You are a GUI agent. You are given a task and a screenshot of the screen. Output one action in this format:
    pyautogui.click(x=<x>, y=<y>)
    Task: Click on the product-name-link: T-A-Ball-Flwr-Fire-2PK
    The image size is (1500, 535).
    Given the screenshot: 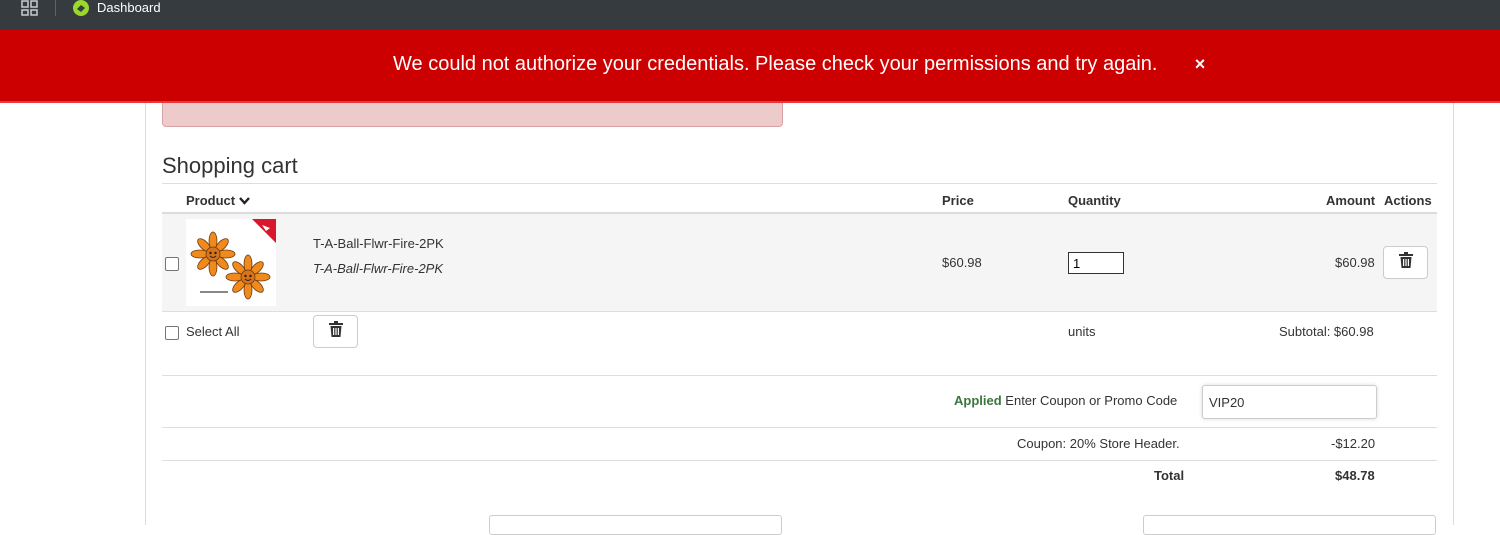 What is the action you would take?
    pyautogui.click(x=378, y=244)
    